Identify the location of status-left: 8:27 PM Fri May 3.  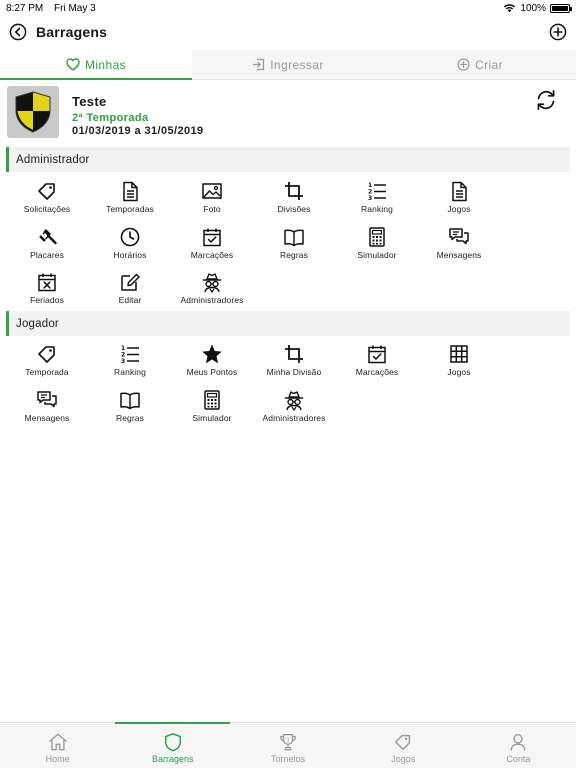
(55, 8).